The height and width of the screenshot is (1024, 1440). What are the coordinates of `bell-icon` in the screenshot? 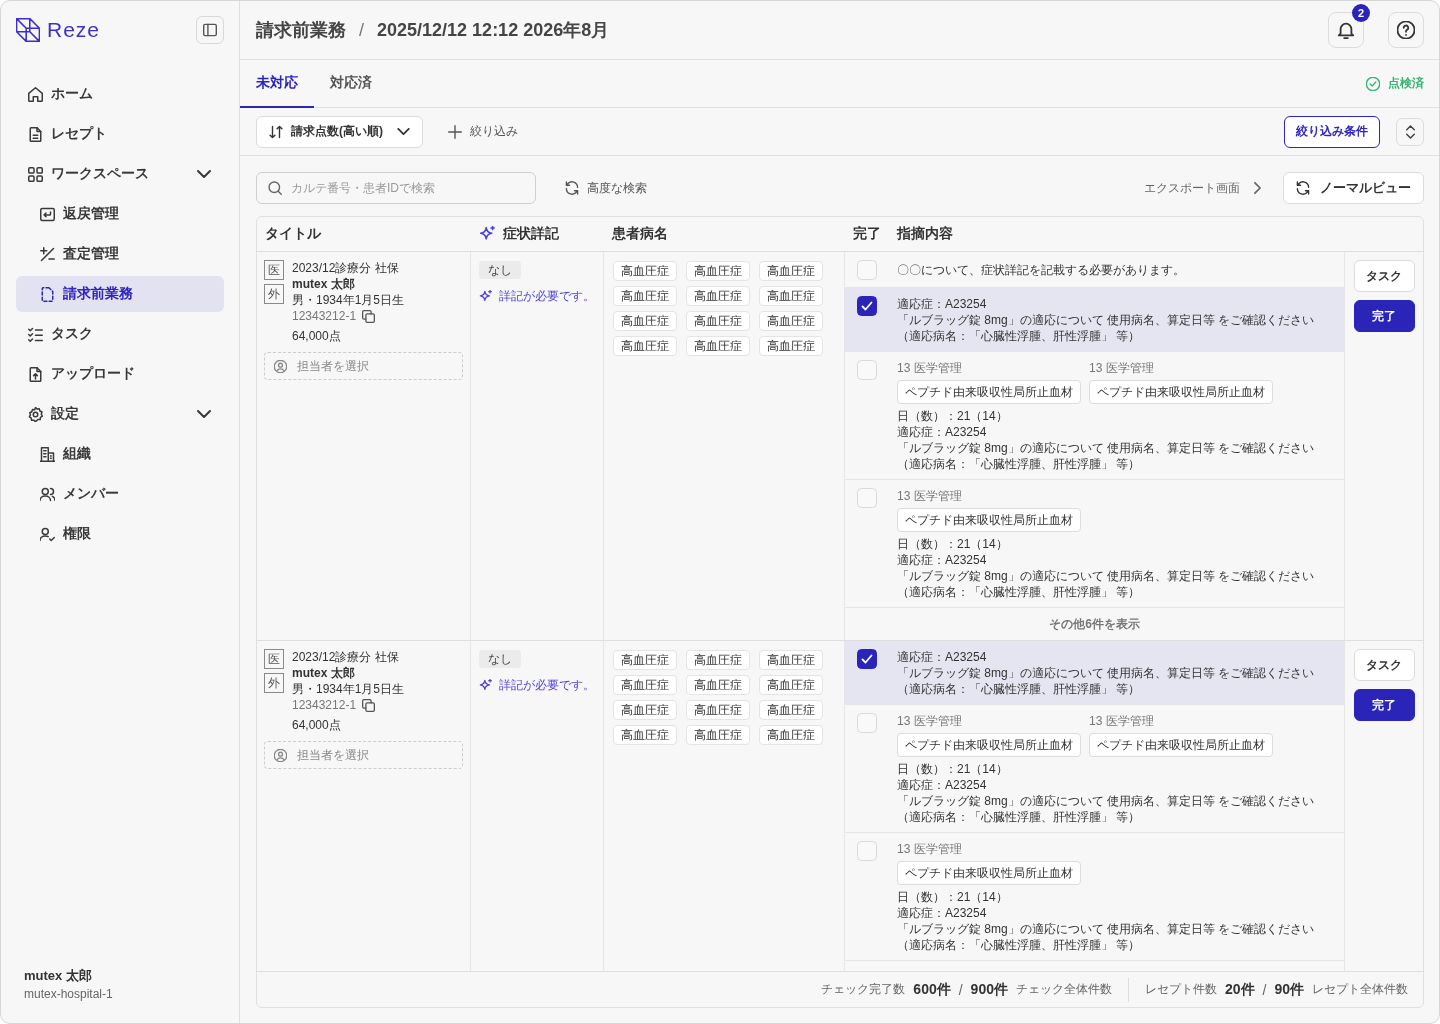 It's located at (1346, 30).